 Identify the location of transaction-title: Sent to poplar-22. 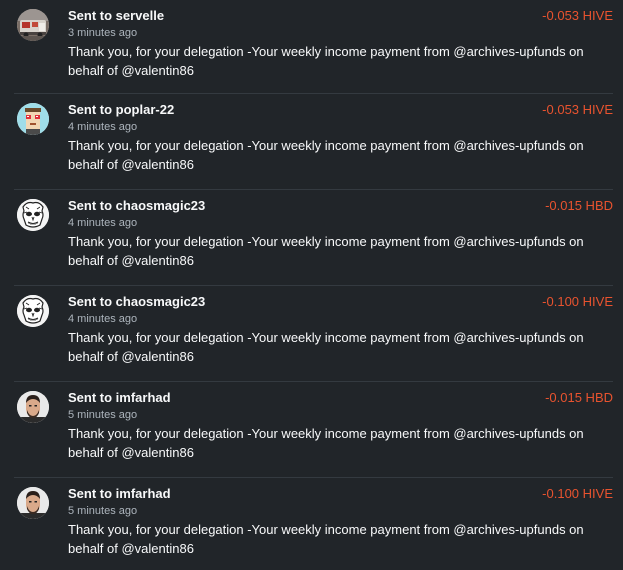
(121, 110).